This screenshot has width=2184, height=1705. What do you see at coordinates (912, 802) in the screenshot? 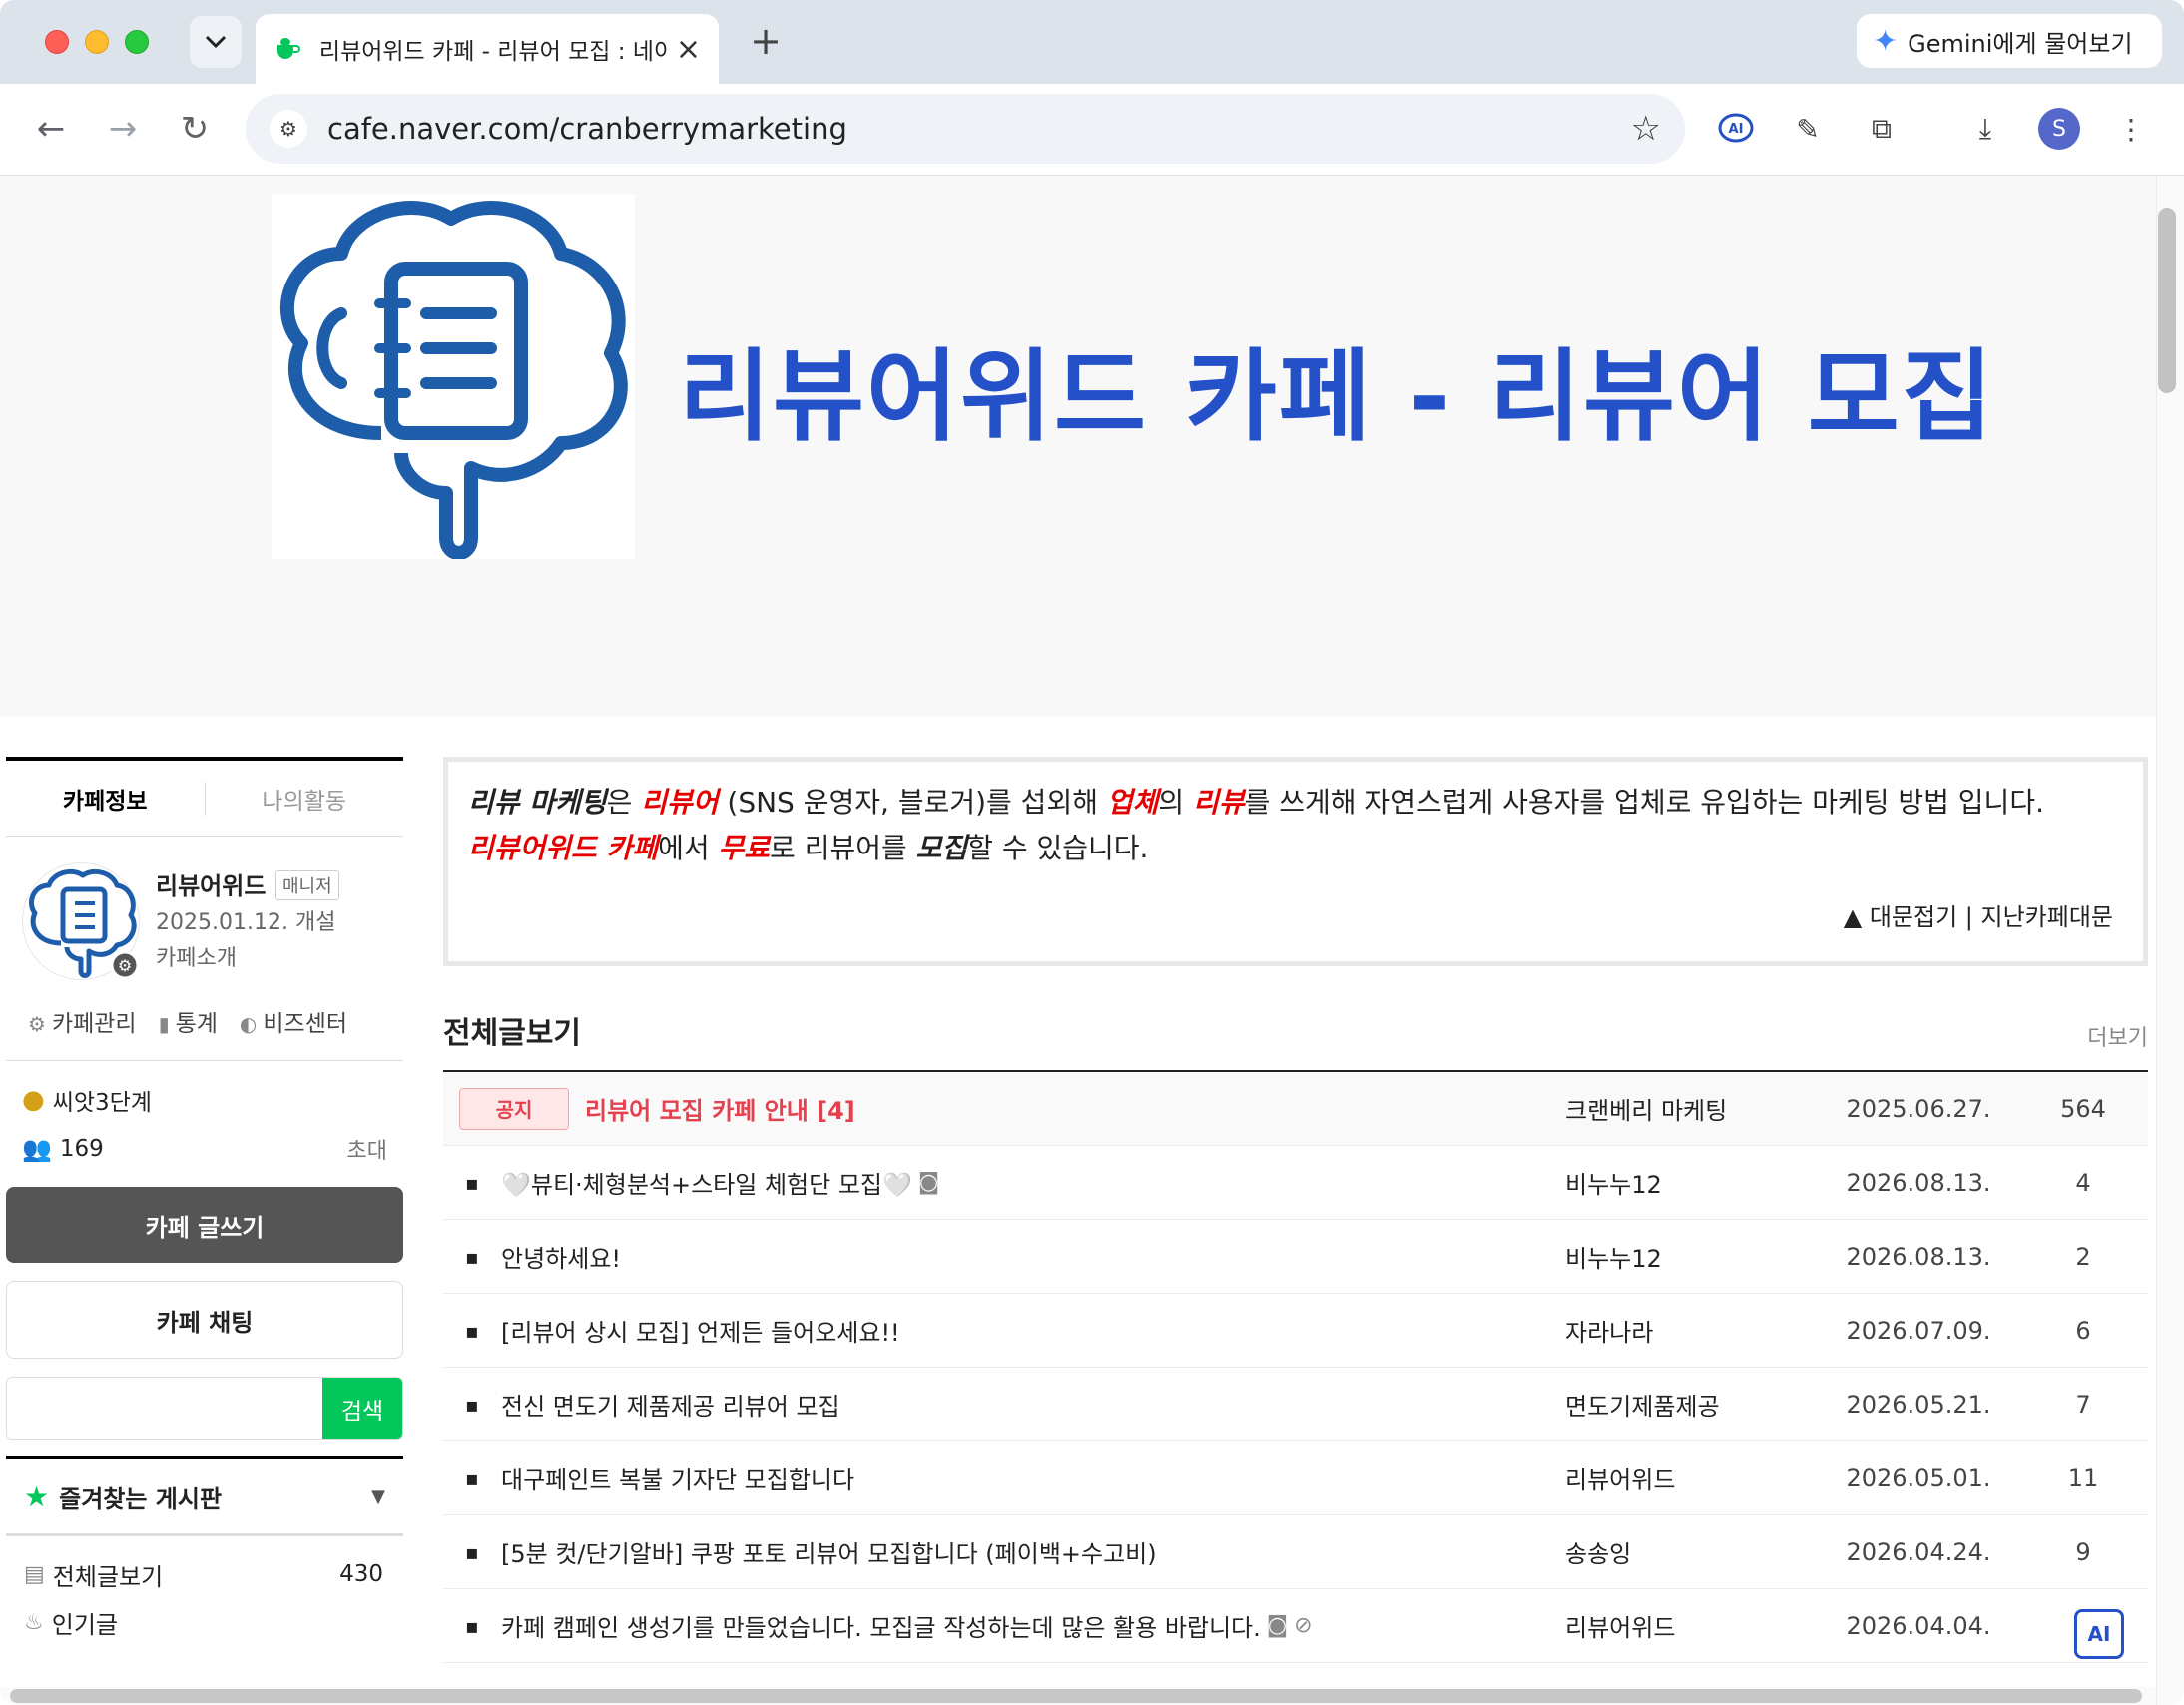
I see `notice-text: (SNS 운영자, 블로거)를 섭외해` at bounding box center [912, 802].